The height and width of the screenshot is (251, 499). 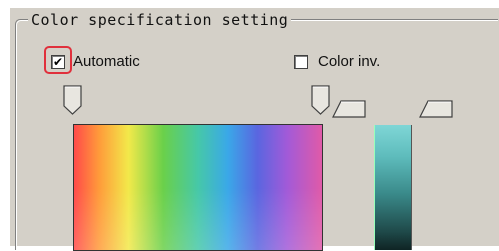 What do you see at coordinates (436, 109) in the screenshot?
I see `range-high-slider-icon` at bounding box center [436, 109].